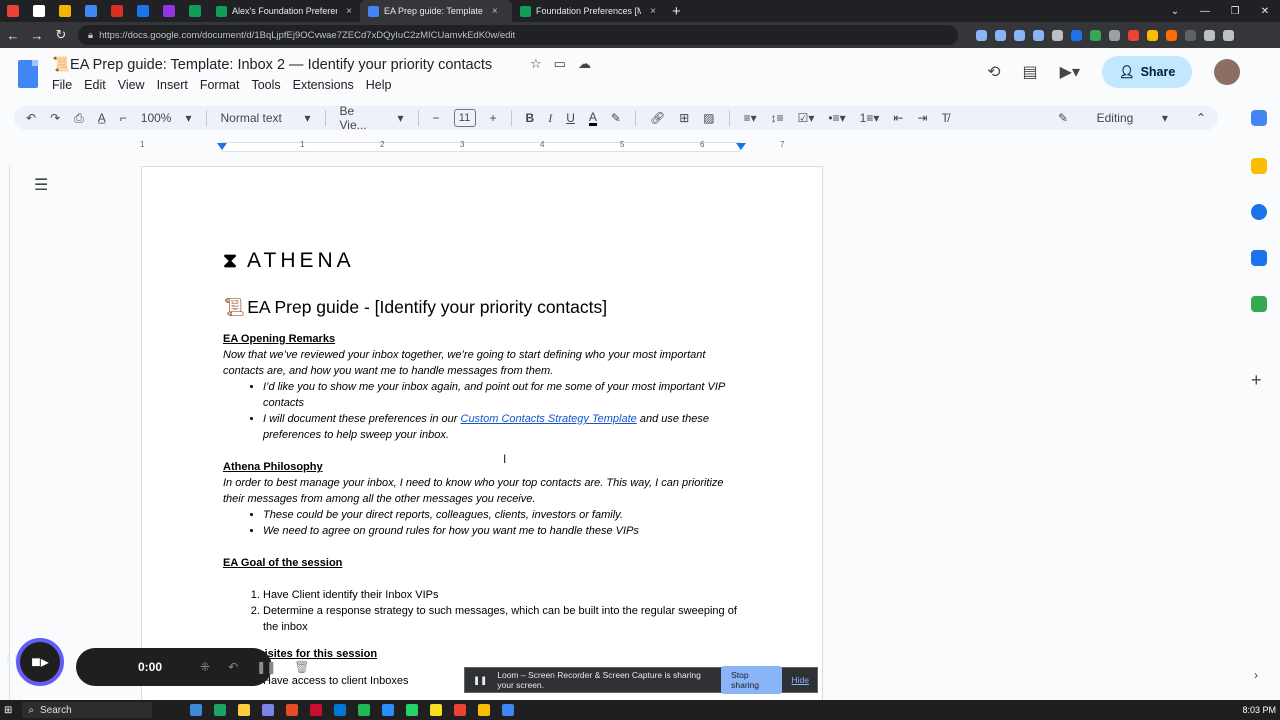 This screenshot has height=720, width=1280. Describe the element at coordinates (172, 85) in the screenshot. I see `menu-insert: Insert` at that location.